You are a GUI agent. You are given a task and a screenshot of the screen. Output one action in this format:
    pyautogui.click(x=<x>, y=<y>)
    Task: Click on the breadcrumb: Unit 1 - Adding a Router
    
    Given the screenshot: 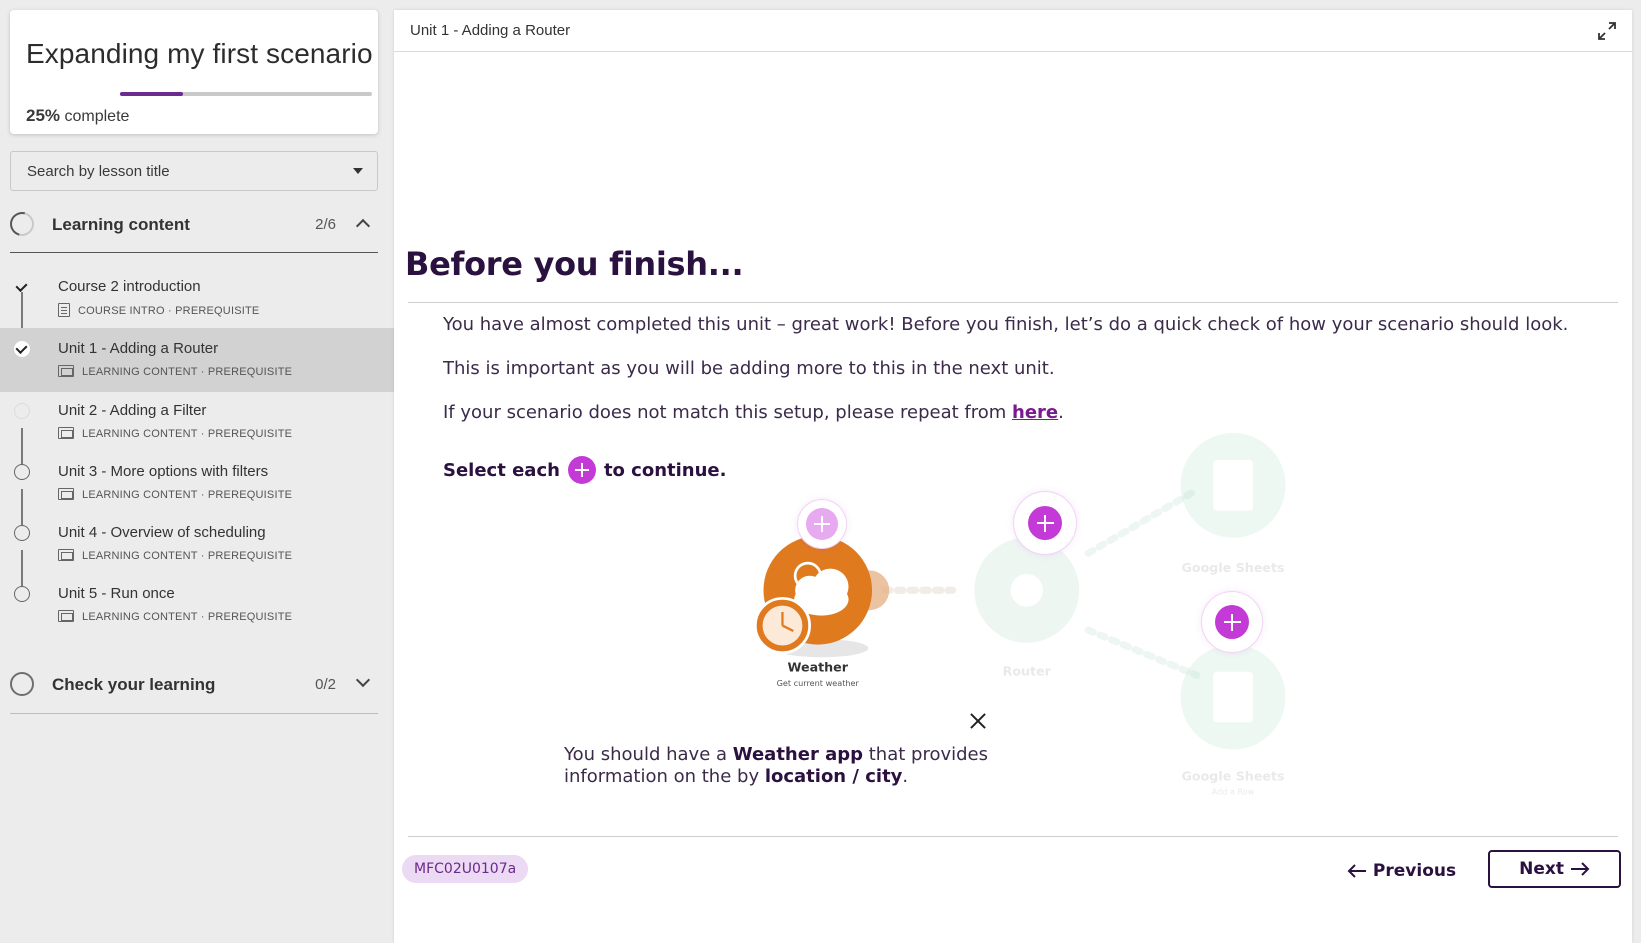 What is the action you would take?
    pyautogui.click(x=490, y=30)
    